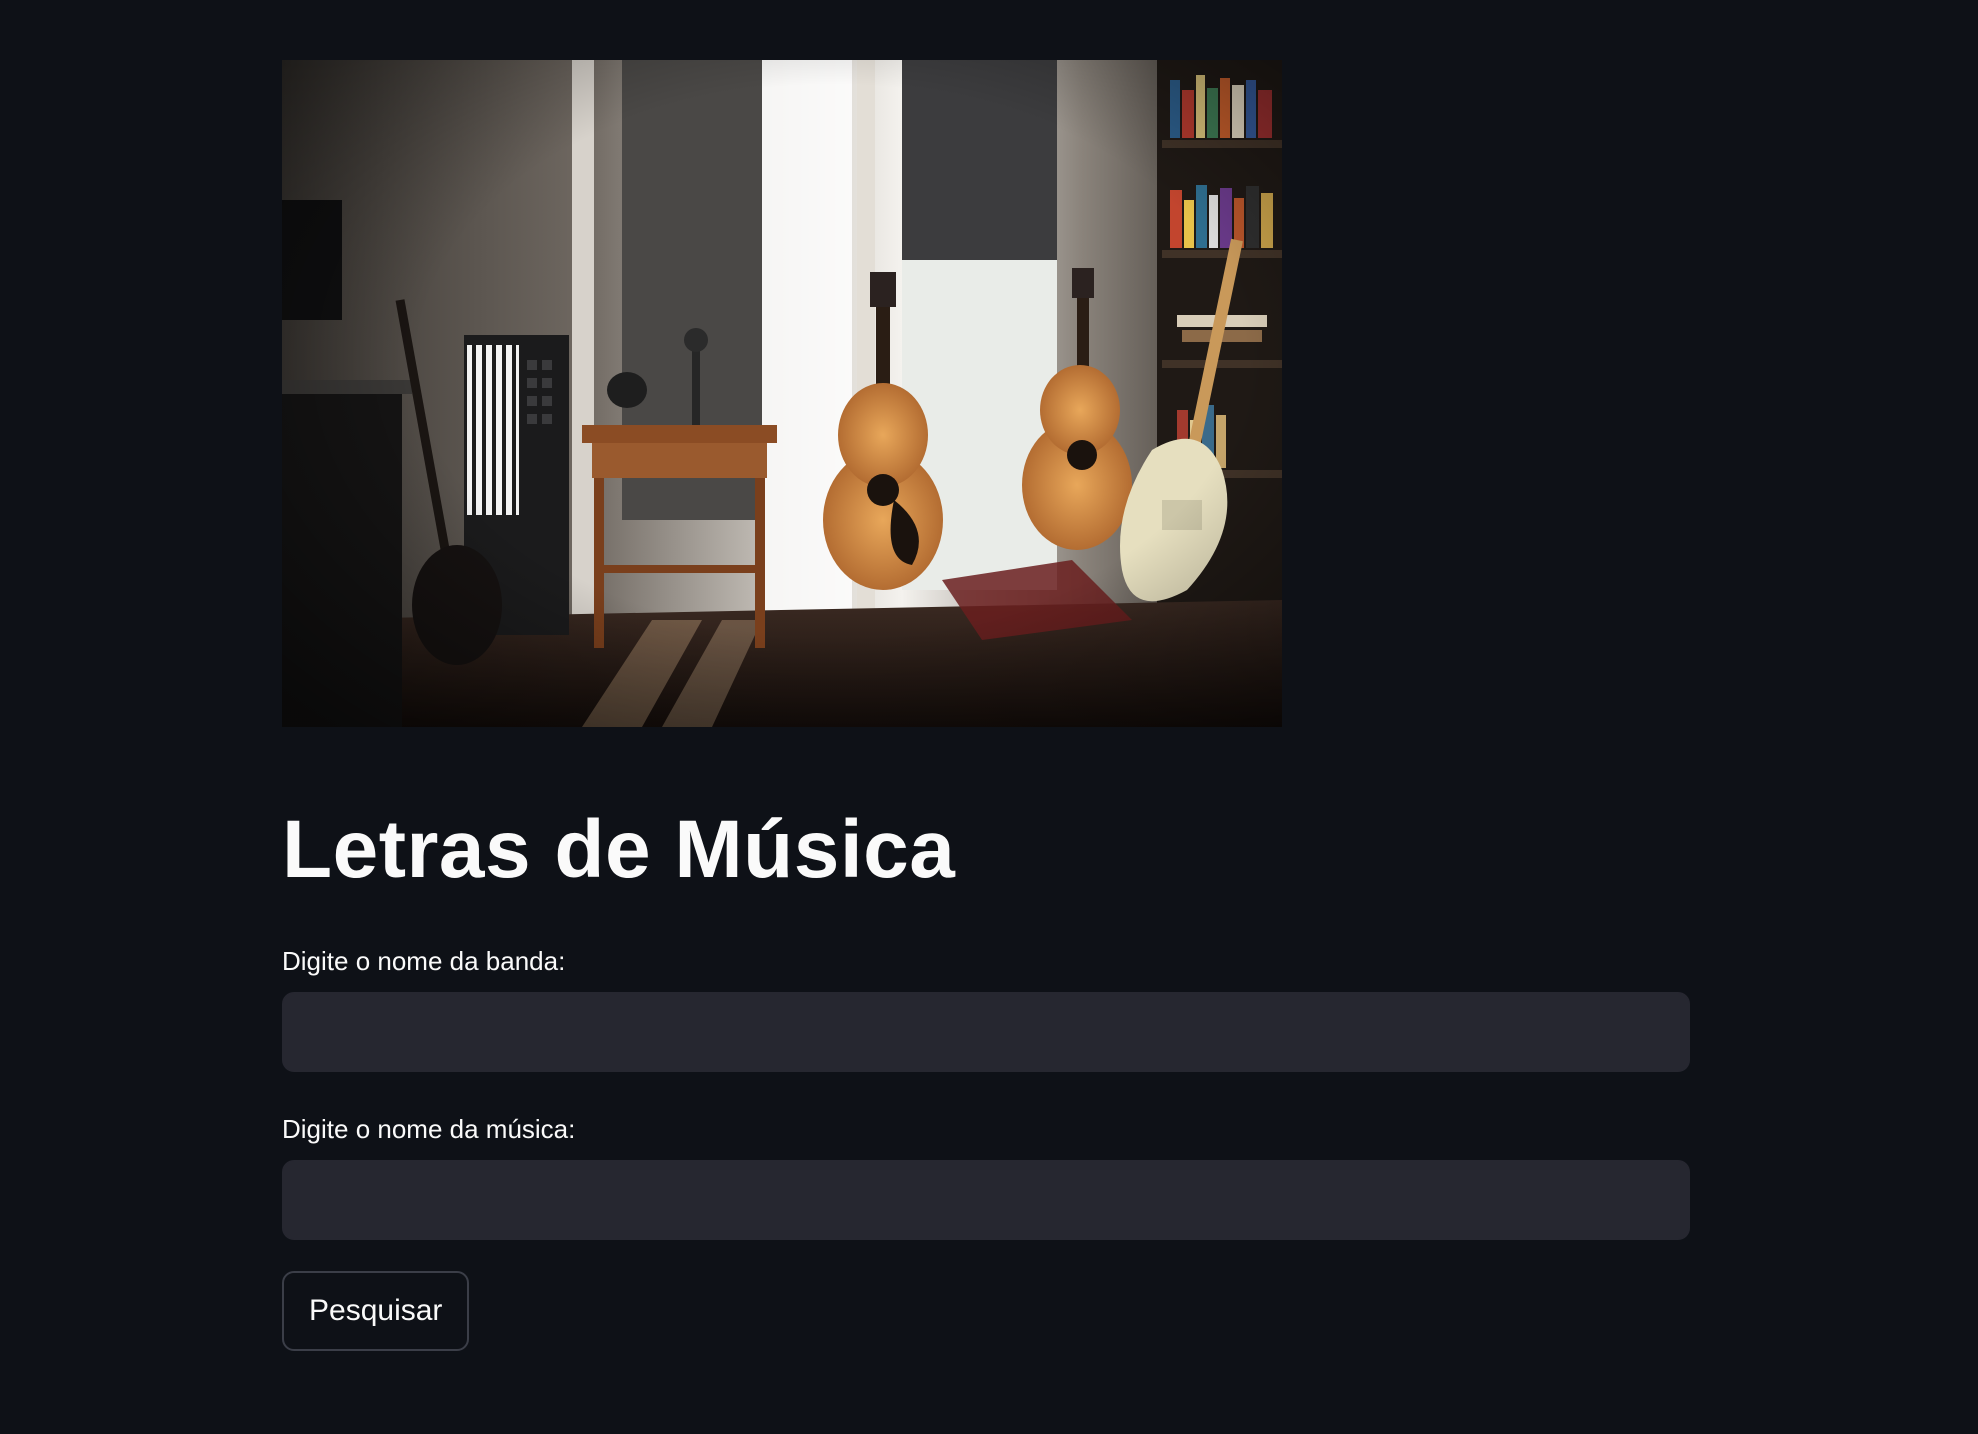 Image resolution: width=1978 pixels, height=1434 pixels. Describe the element at coordinates (986, 1200) in the screenshot. I see `song-name-input` at that location.